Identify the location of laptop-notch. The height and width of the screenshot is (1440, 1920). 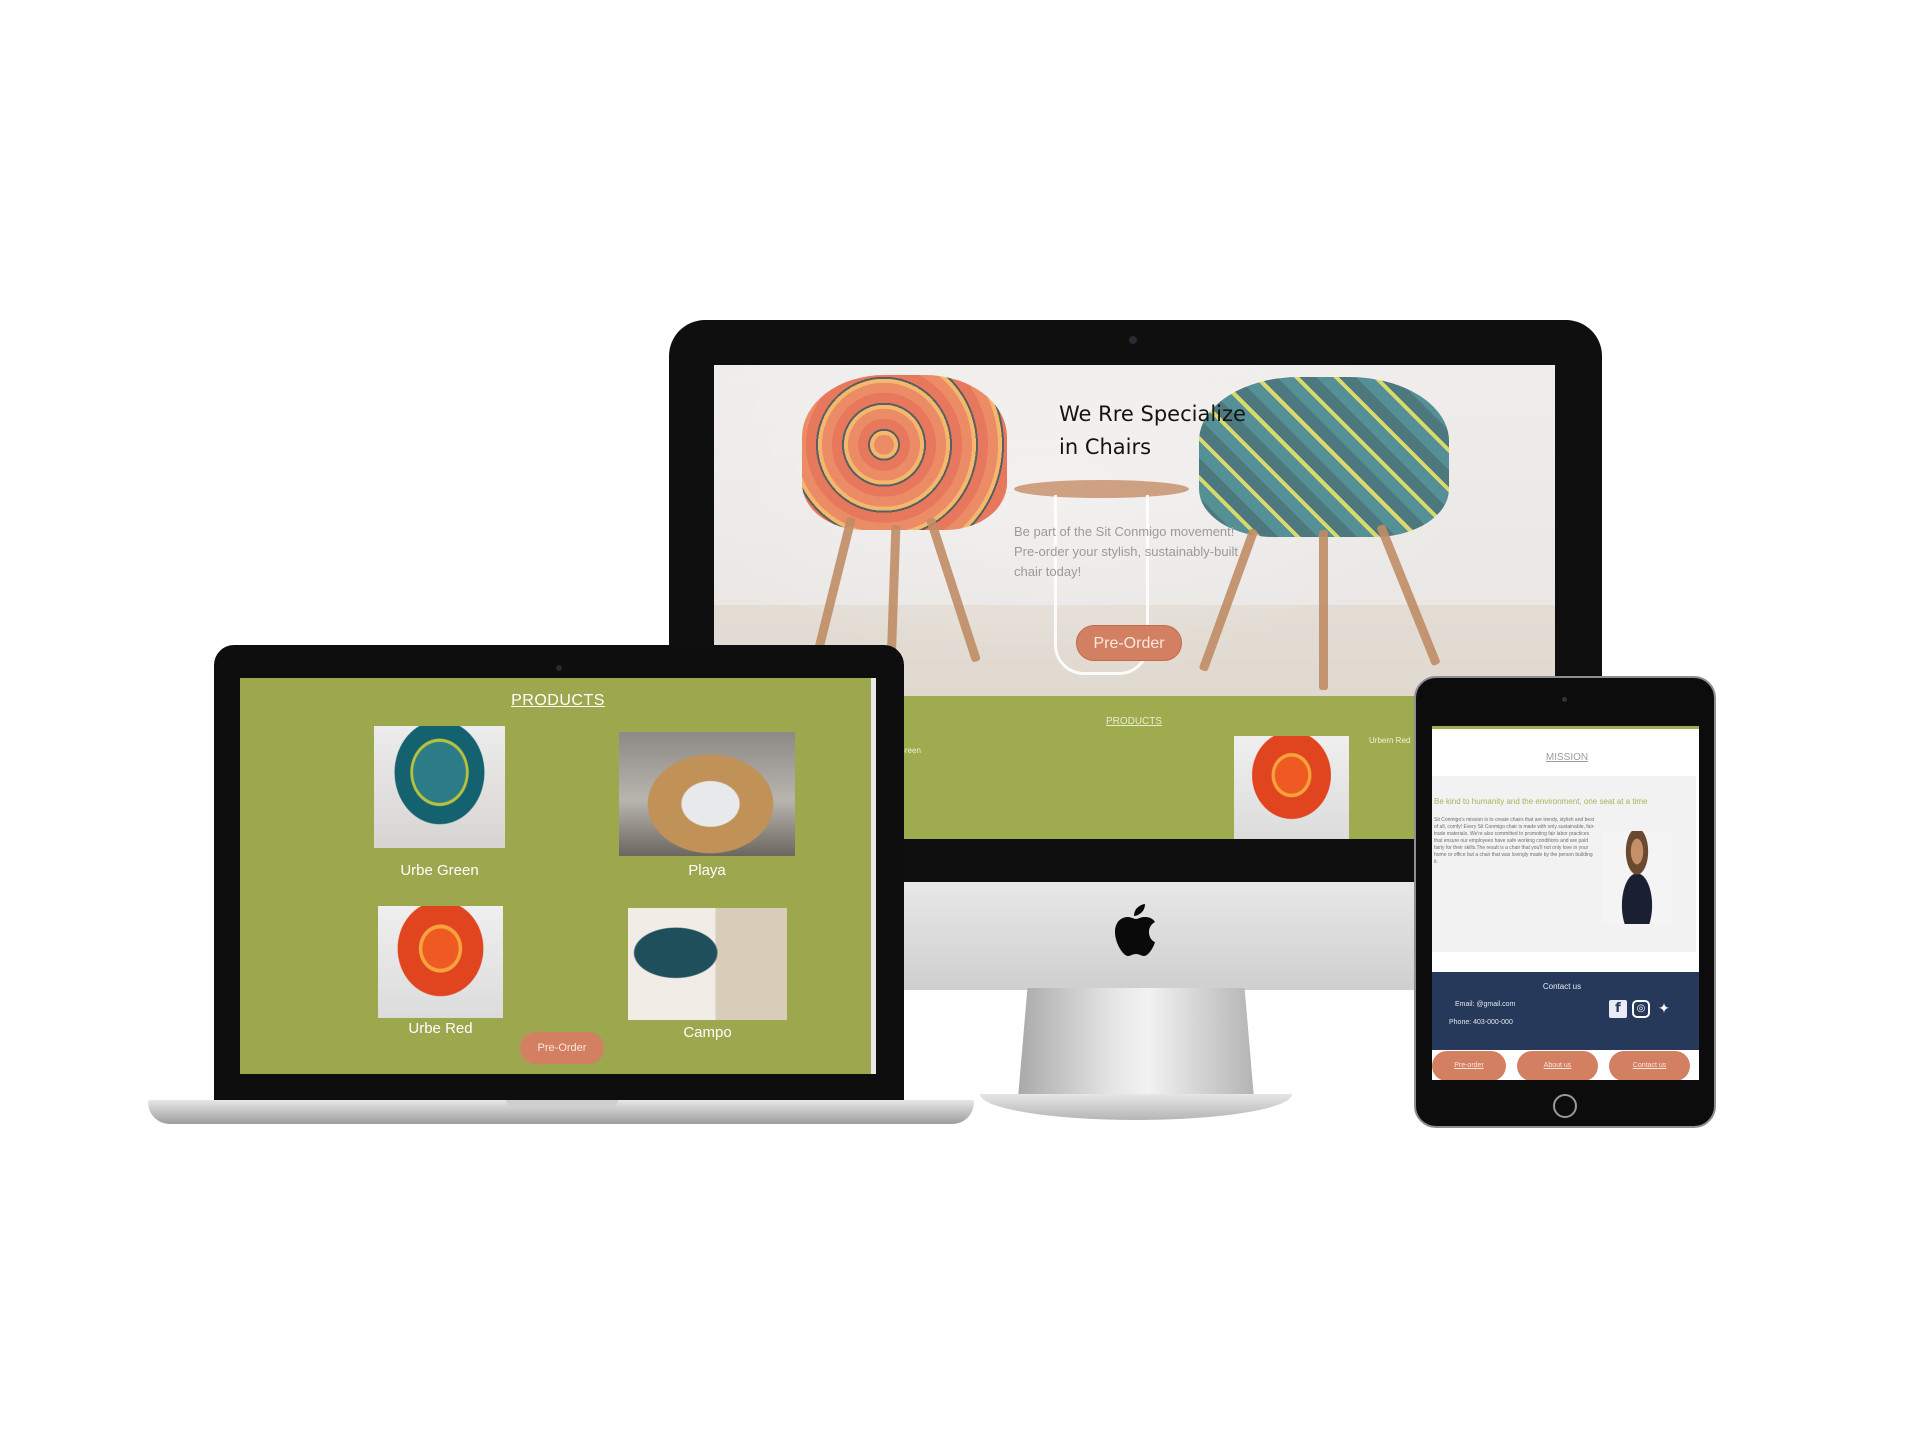
(562, 1103).